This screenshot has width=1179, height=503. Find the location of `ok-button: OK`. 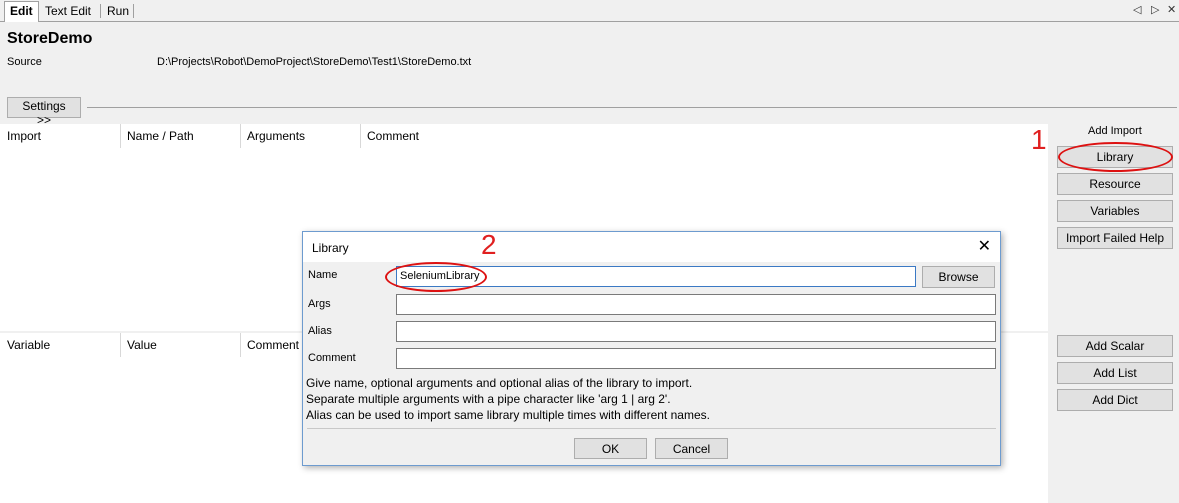

ok-button: OK is located at coordinates (610, 448).